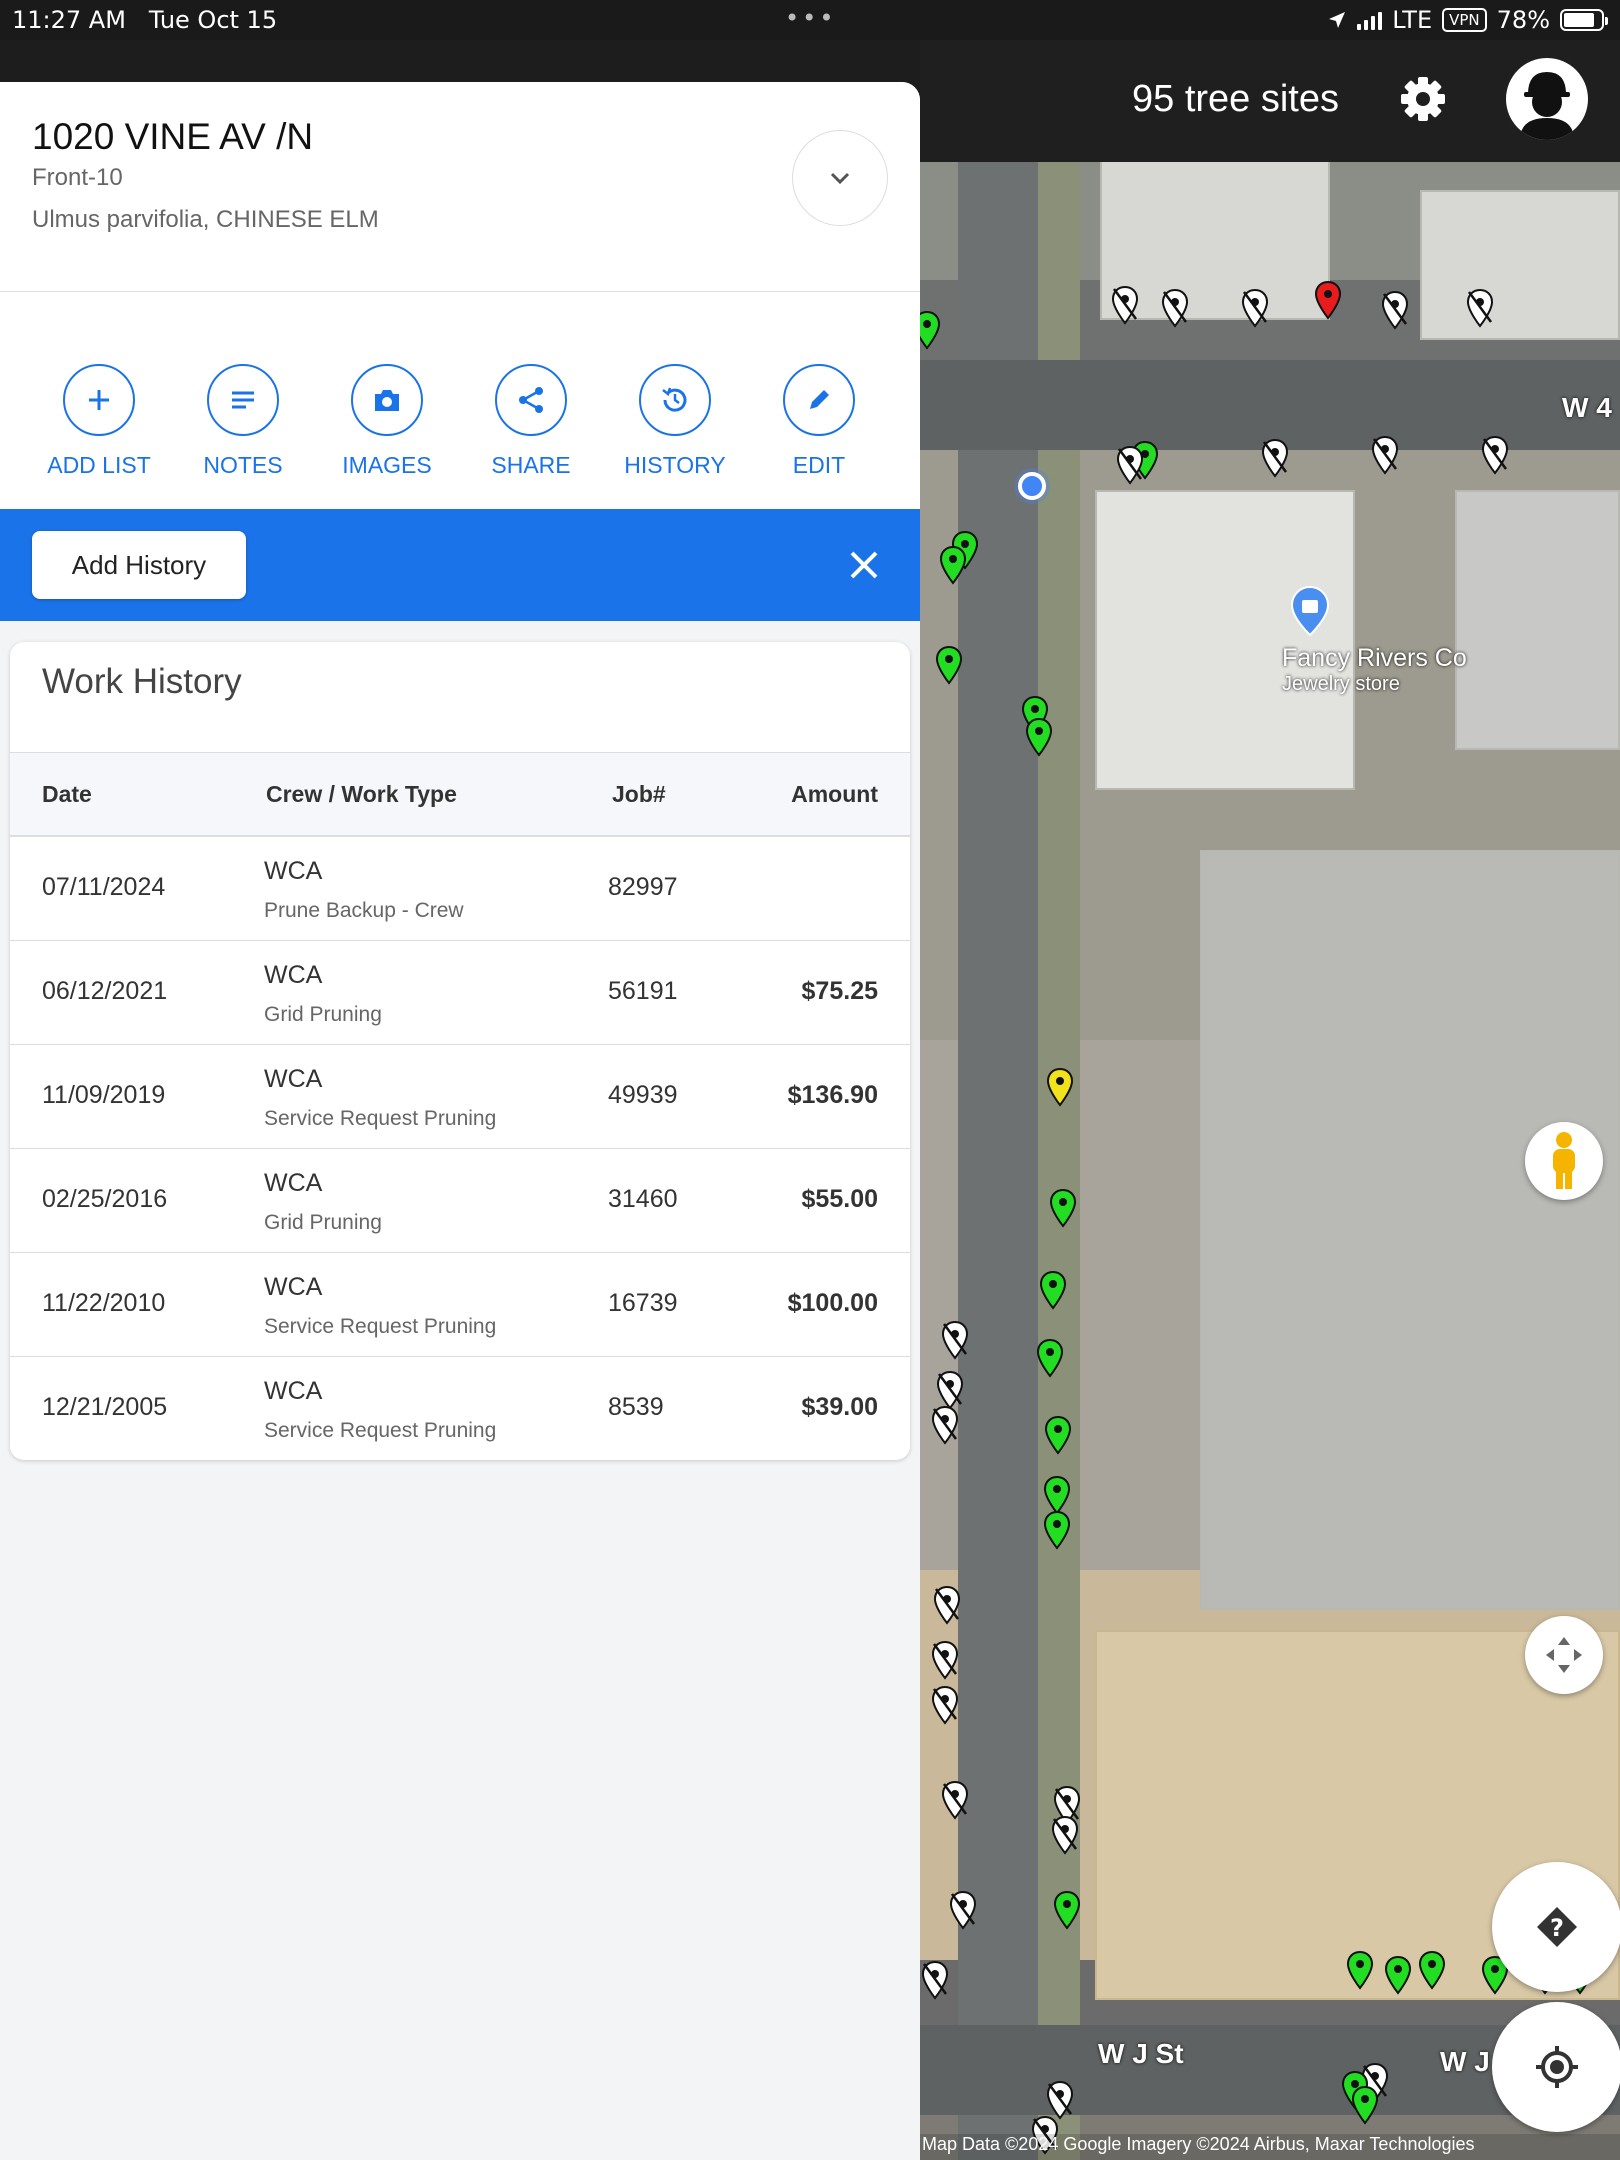 The height and width of the screenshot is (2160, 1620). Describe the element at coordinates (105, 1407) in the screenshot. I see `row-date: 12/21/2005` at that location.